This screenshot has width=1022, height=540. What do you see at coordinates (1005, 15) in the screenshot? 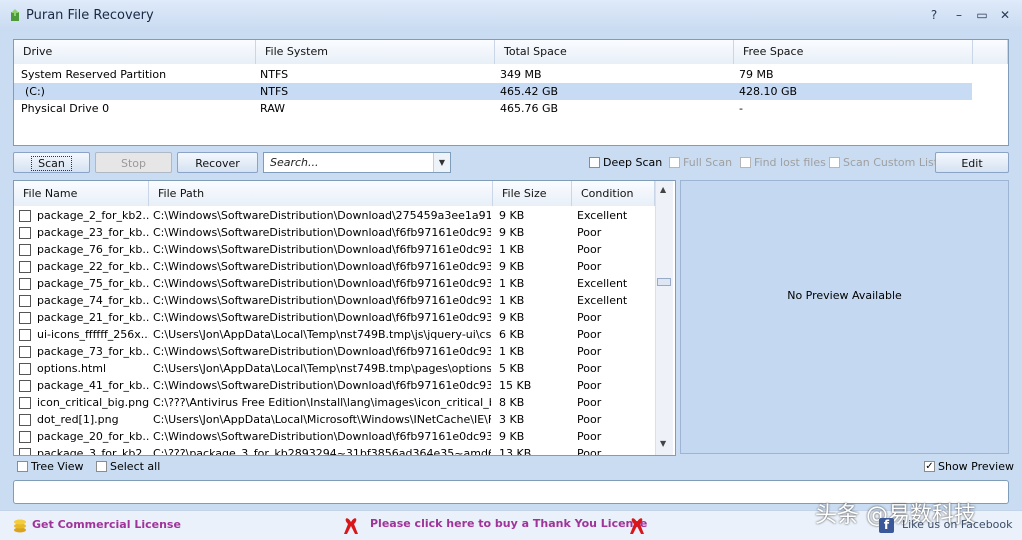
I see `close-button: ✕` at bounding box center [1005, 15].